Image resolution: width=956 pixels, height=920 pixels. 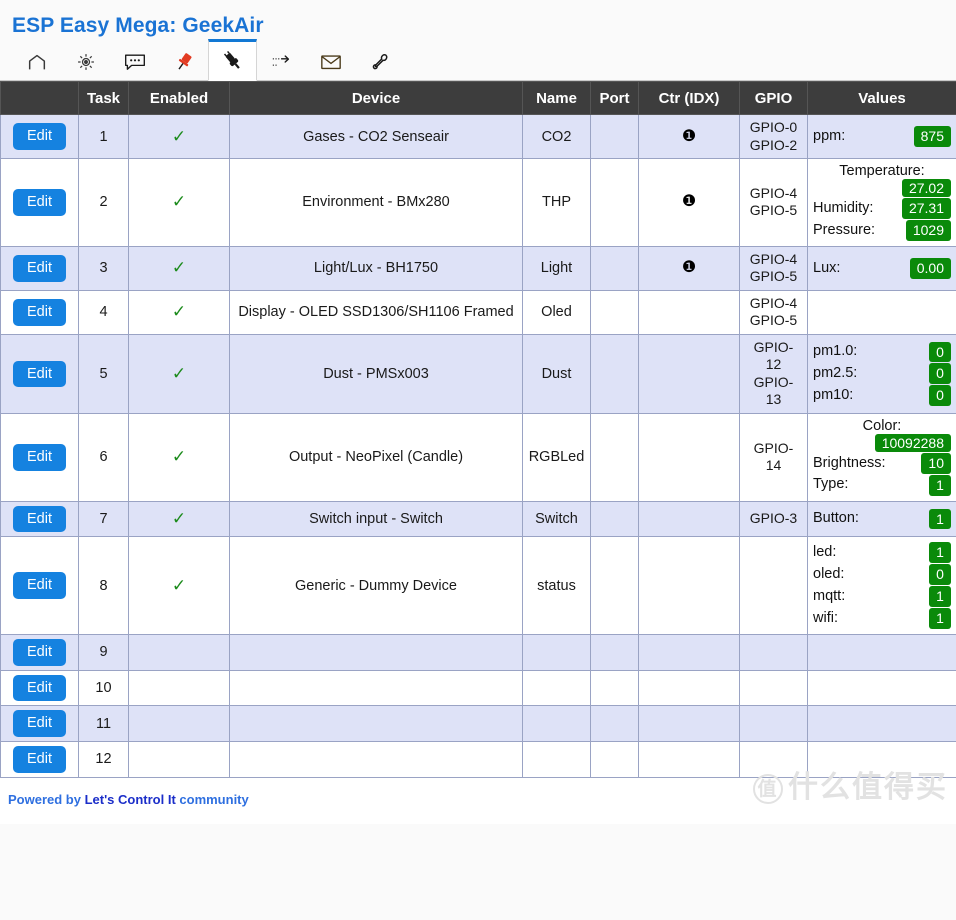 I want to click on gpio-list: GPIO-0 GPIO-2, so click(x=773, y=136).